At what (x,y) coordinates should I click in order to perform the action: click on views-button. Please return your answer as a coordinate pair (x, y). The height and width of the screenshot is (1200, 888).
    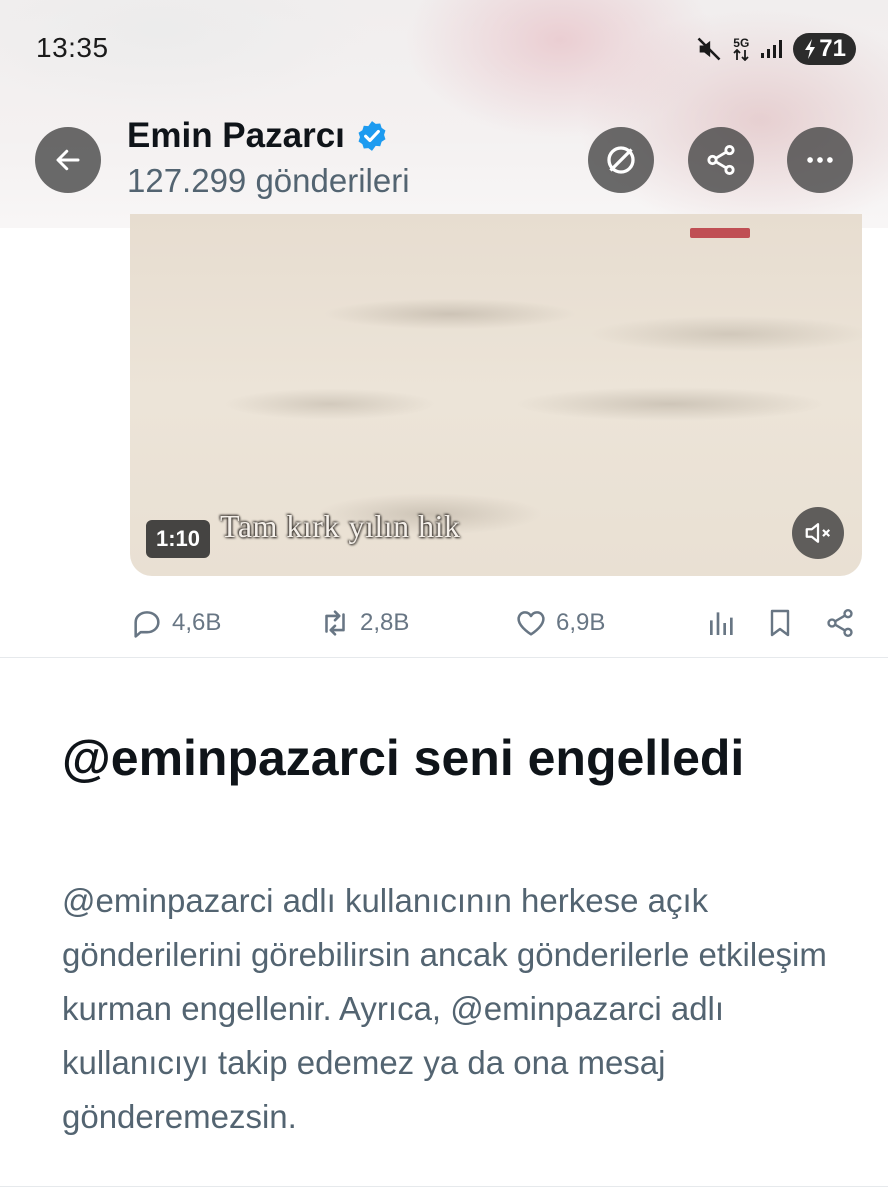
    Looking at the image, I should click on (722, 623).